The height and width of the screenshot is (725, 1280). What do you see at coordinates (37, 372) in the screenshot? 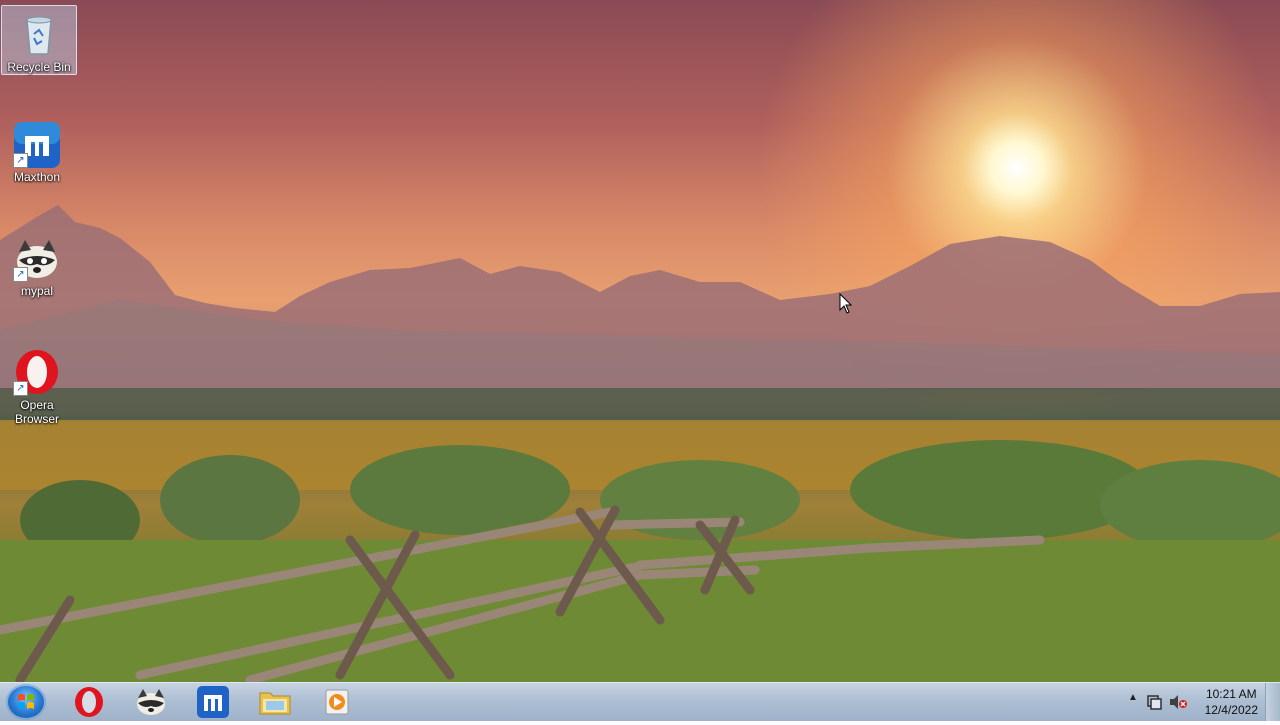
I see `opera-icon: ↗` at bounding box center [37, 372].